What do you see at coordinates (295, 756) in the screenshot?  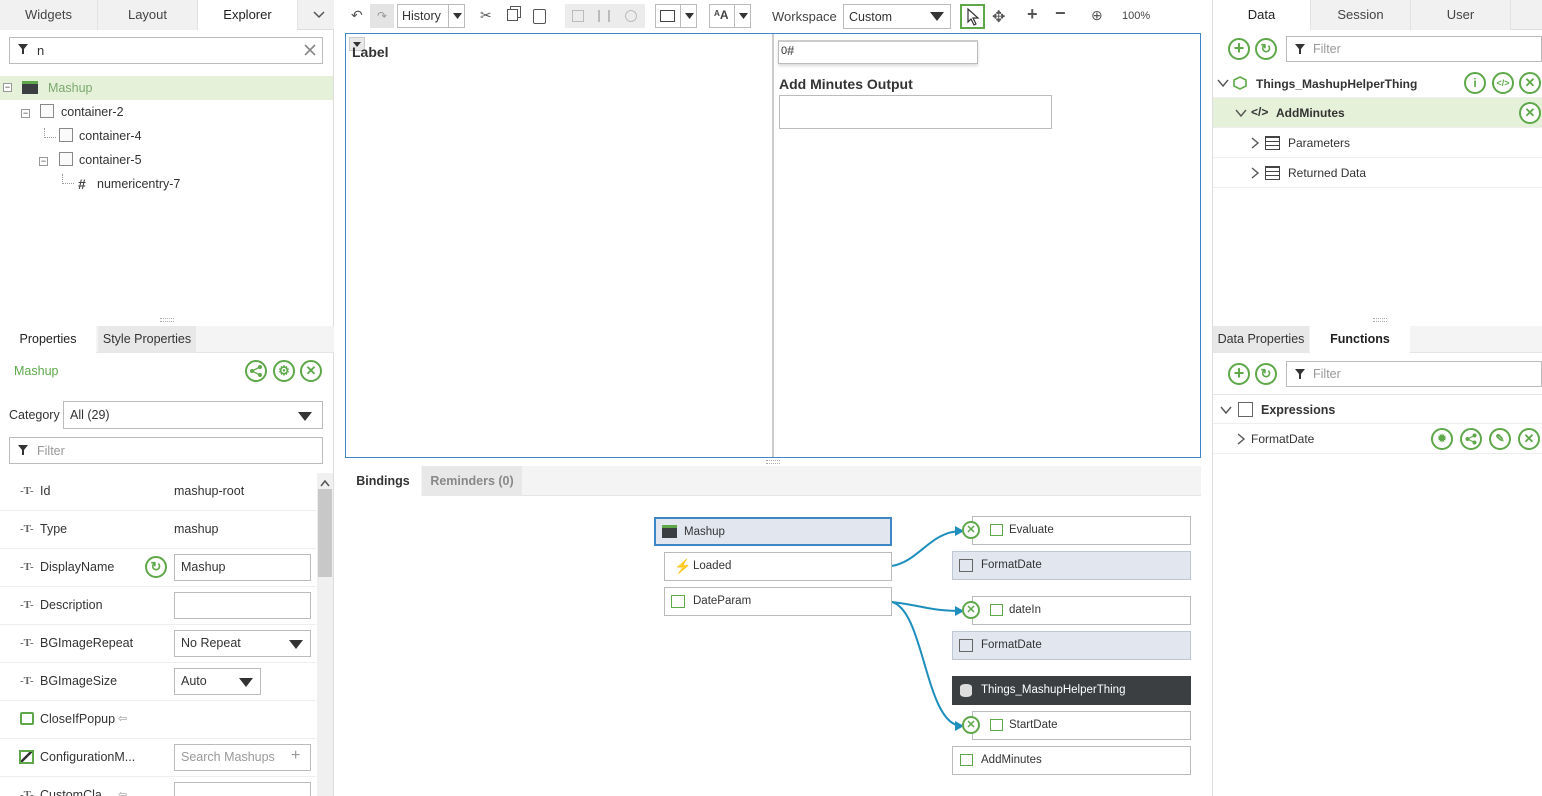 I see `plus-icon: +` at bounding box center [295, 756].